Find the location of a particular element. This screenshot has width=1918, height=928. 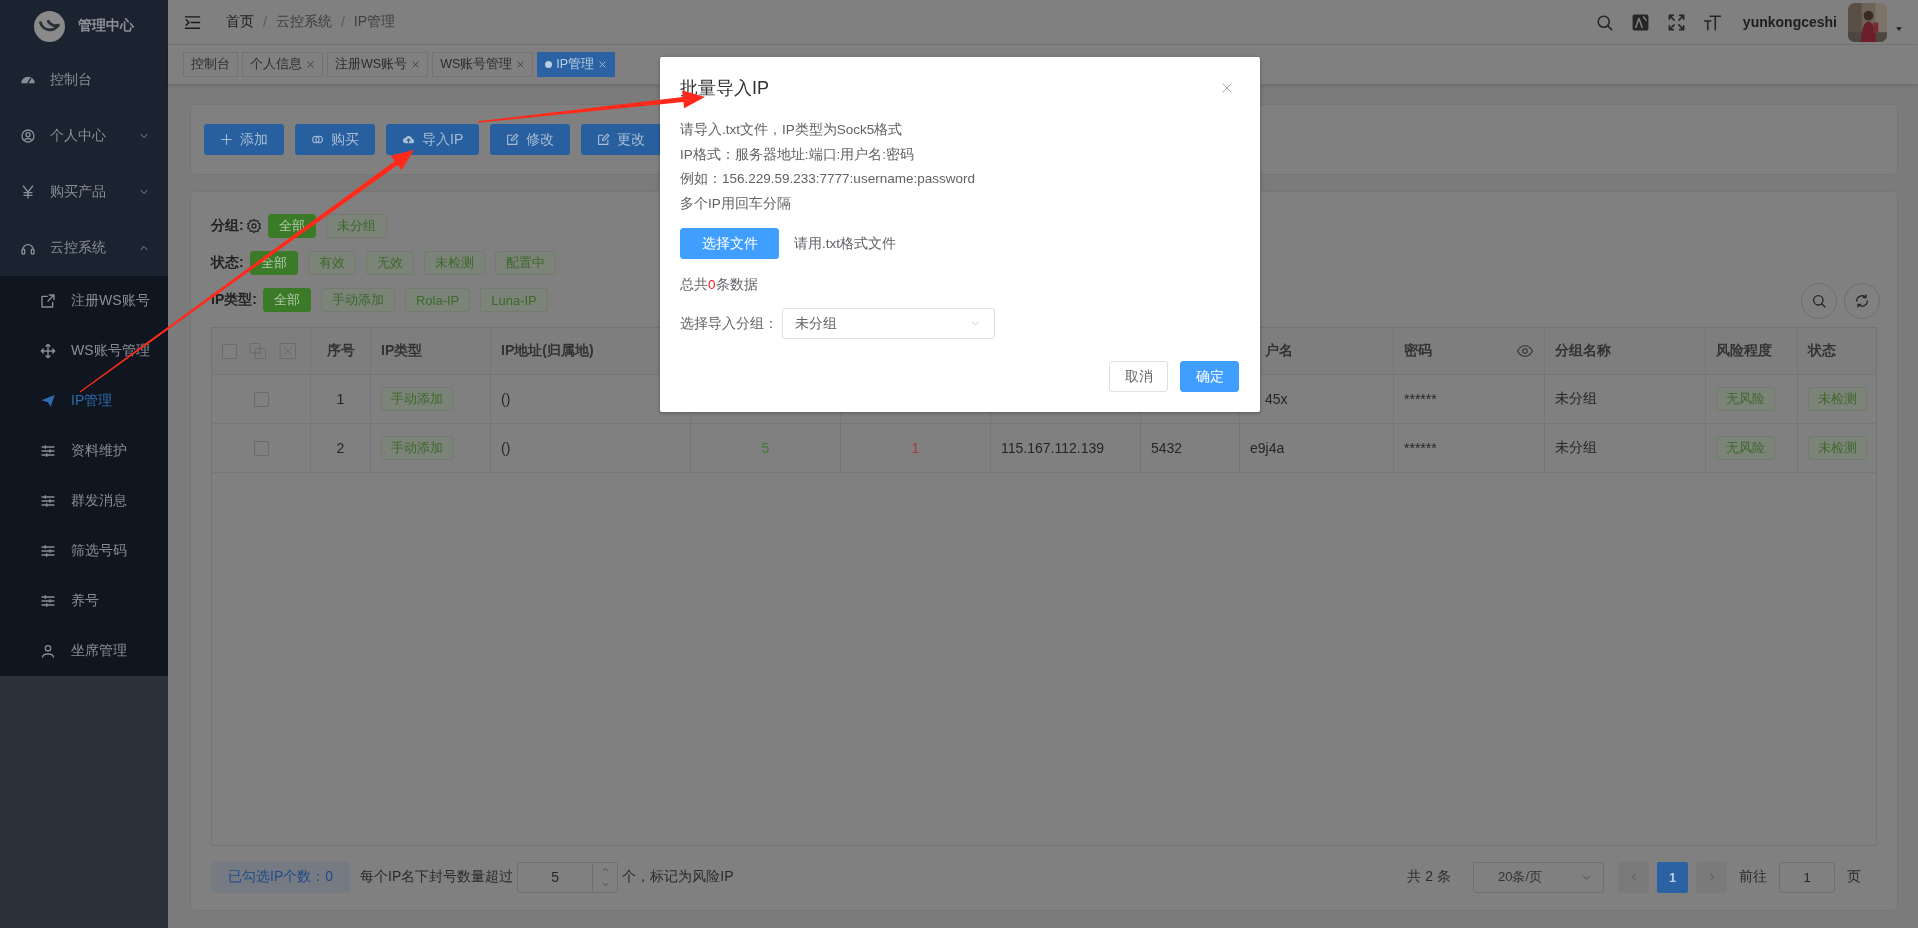

threshold-suffix: 个，标记为风险IP is located at coordinates (678, 877).